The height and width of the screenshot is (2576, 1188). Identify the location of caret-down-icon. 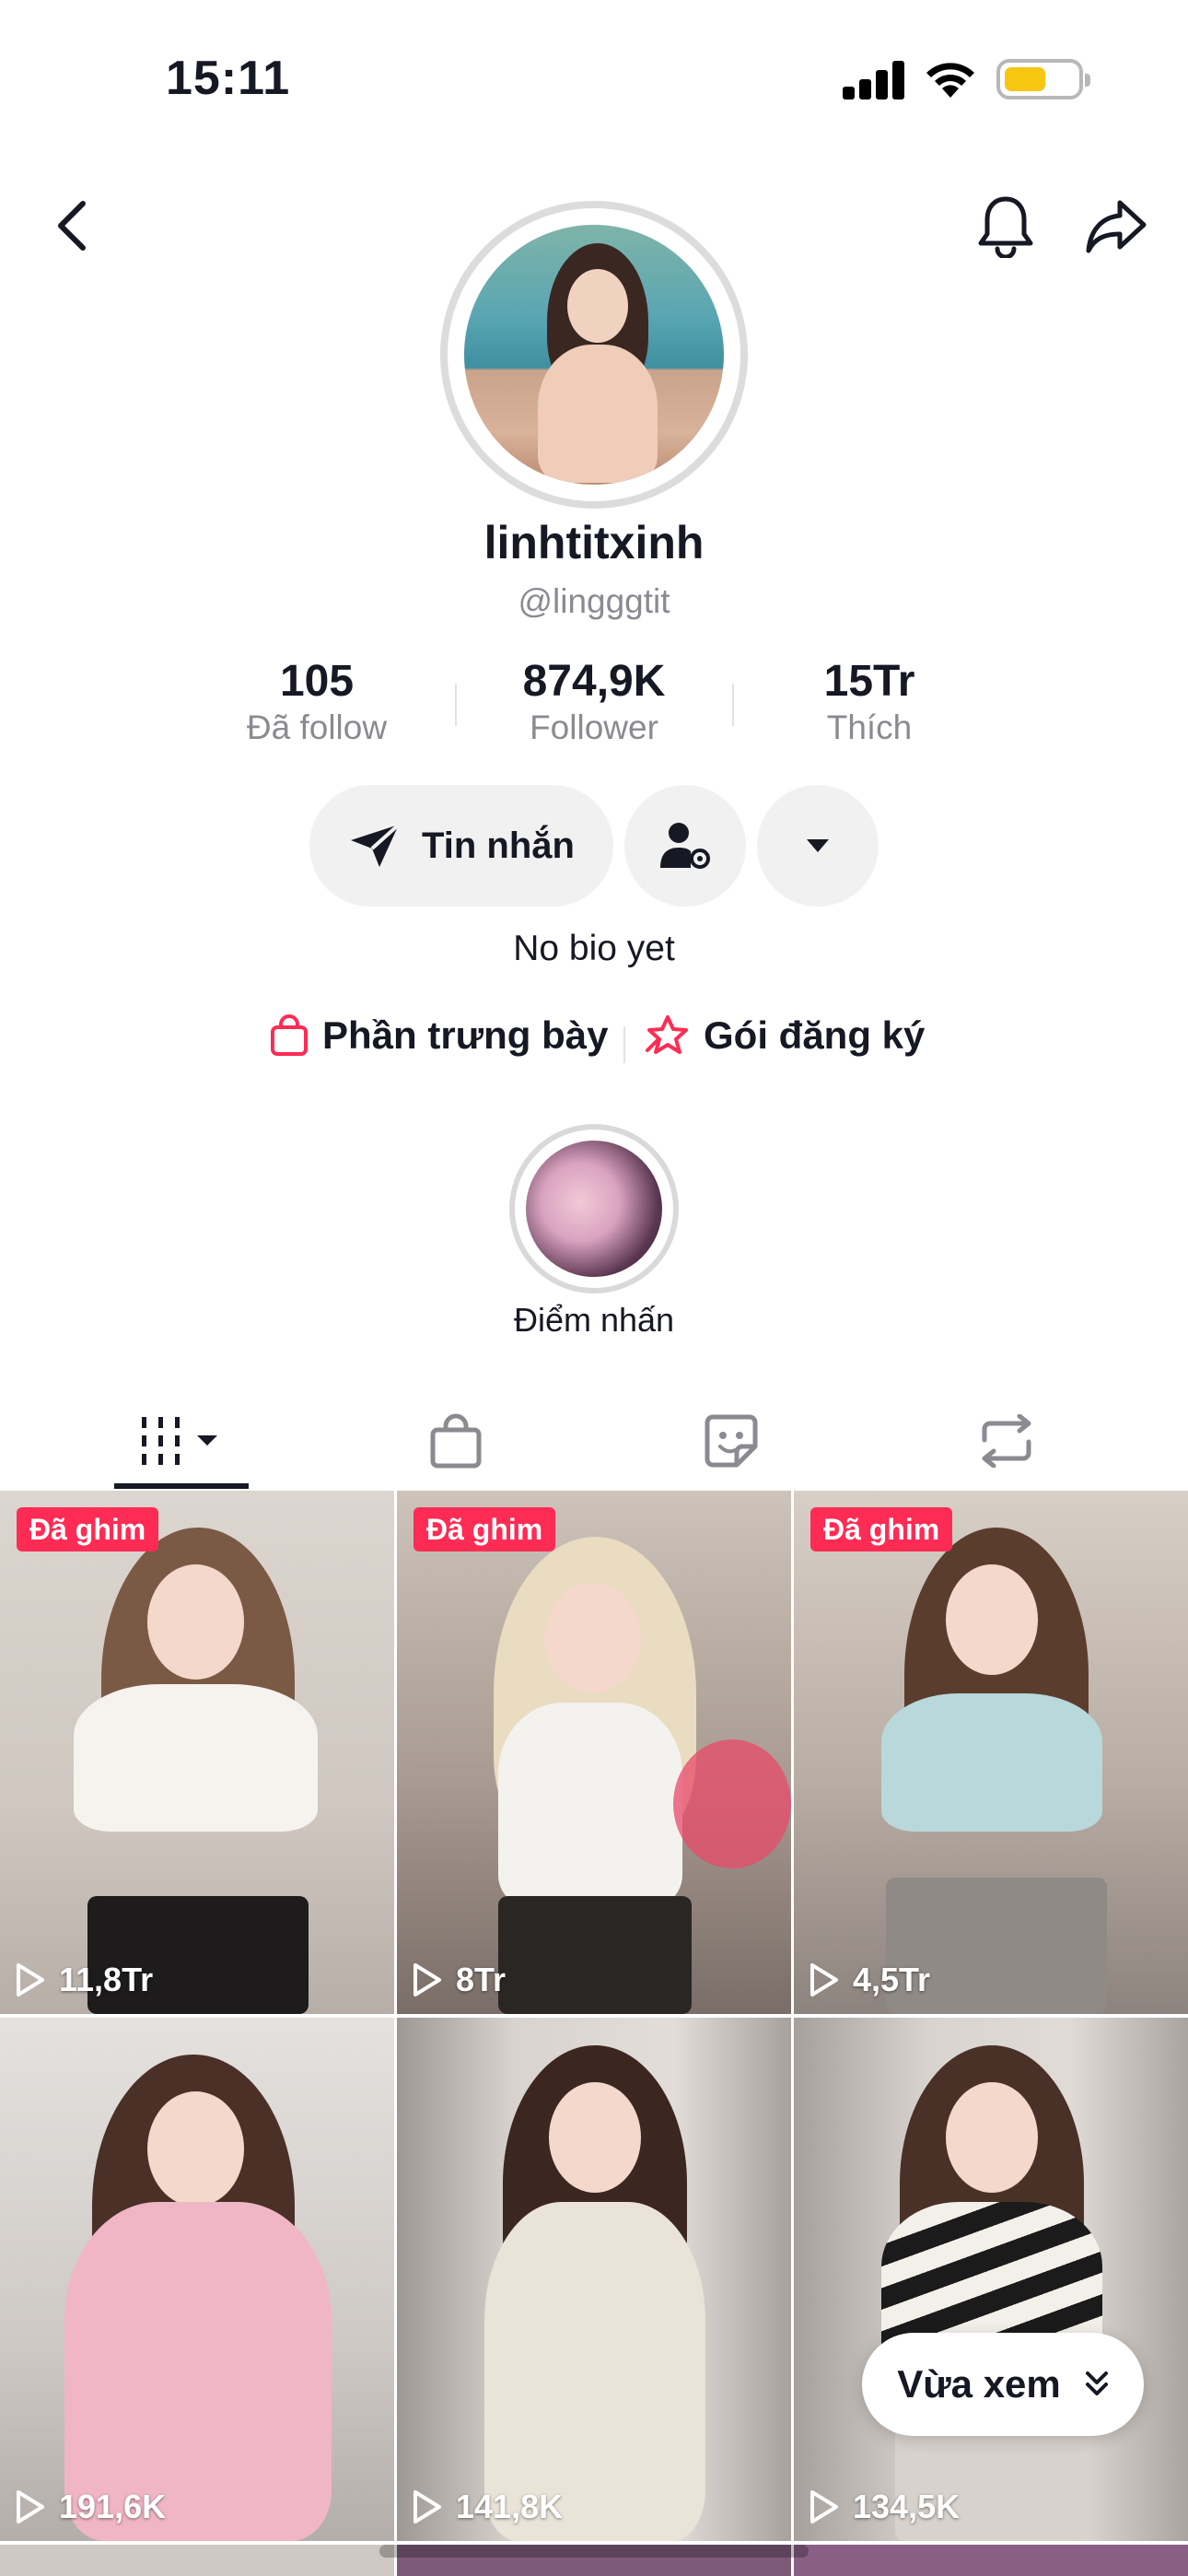
(818, 845).